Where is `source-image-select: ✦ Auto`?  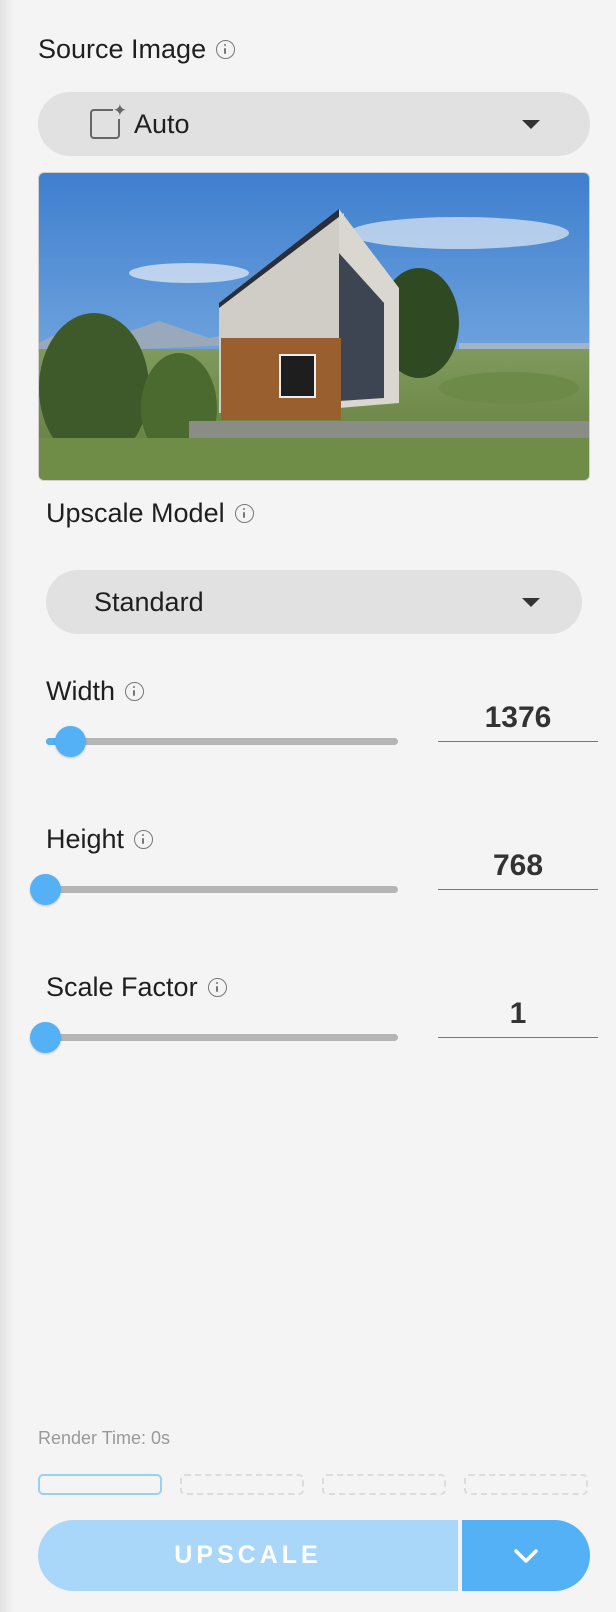 source-image-select: ✦ Auto is located at coordinates (314, 124).